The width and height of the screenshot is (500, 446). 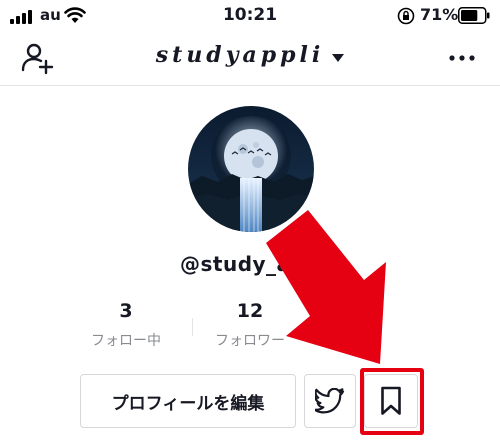 What do you see at coordinates (439, 14) in the screenshot?
I see `battery-percent: 71%` at bounding box center [439, 14].